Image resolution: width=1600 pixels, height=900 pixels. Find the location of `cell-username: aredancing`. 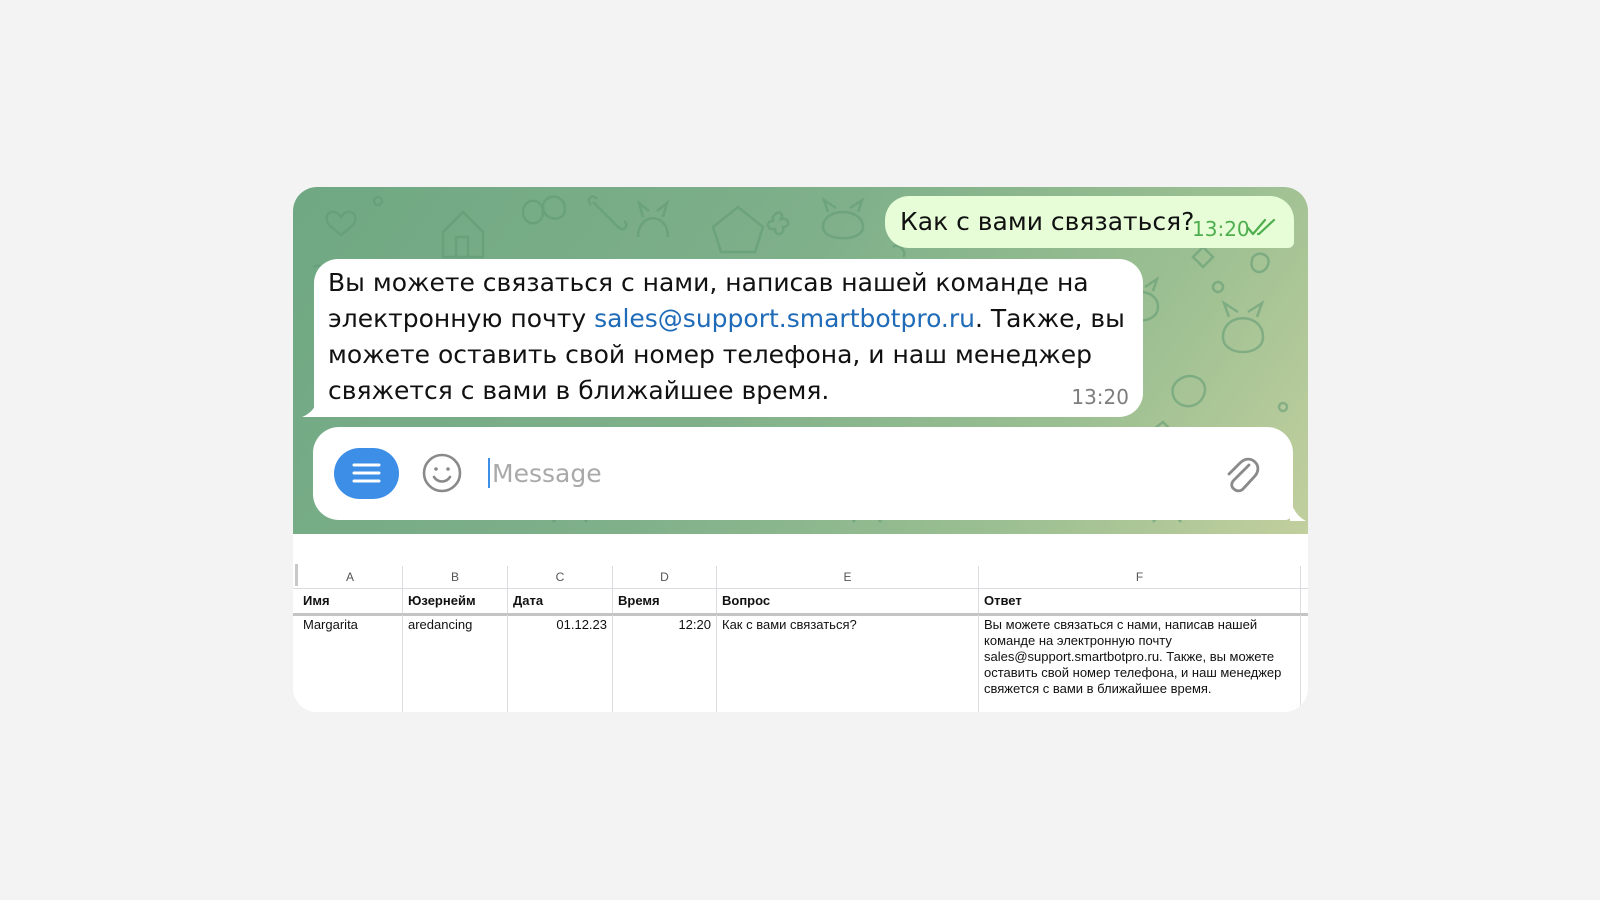

cell-username: aredancing is located at coordinates (455, 663).